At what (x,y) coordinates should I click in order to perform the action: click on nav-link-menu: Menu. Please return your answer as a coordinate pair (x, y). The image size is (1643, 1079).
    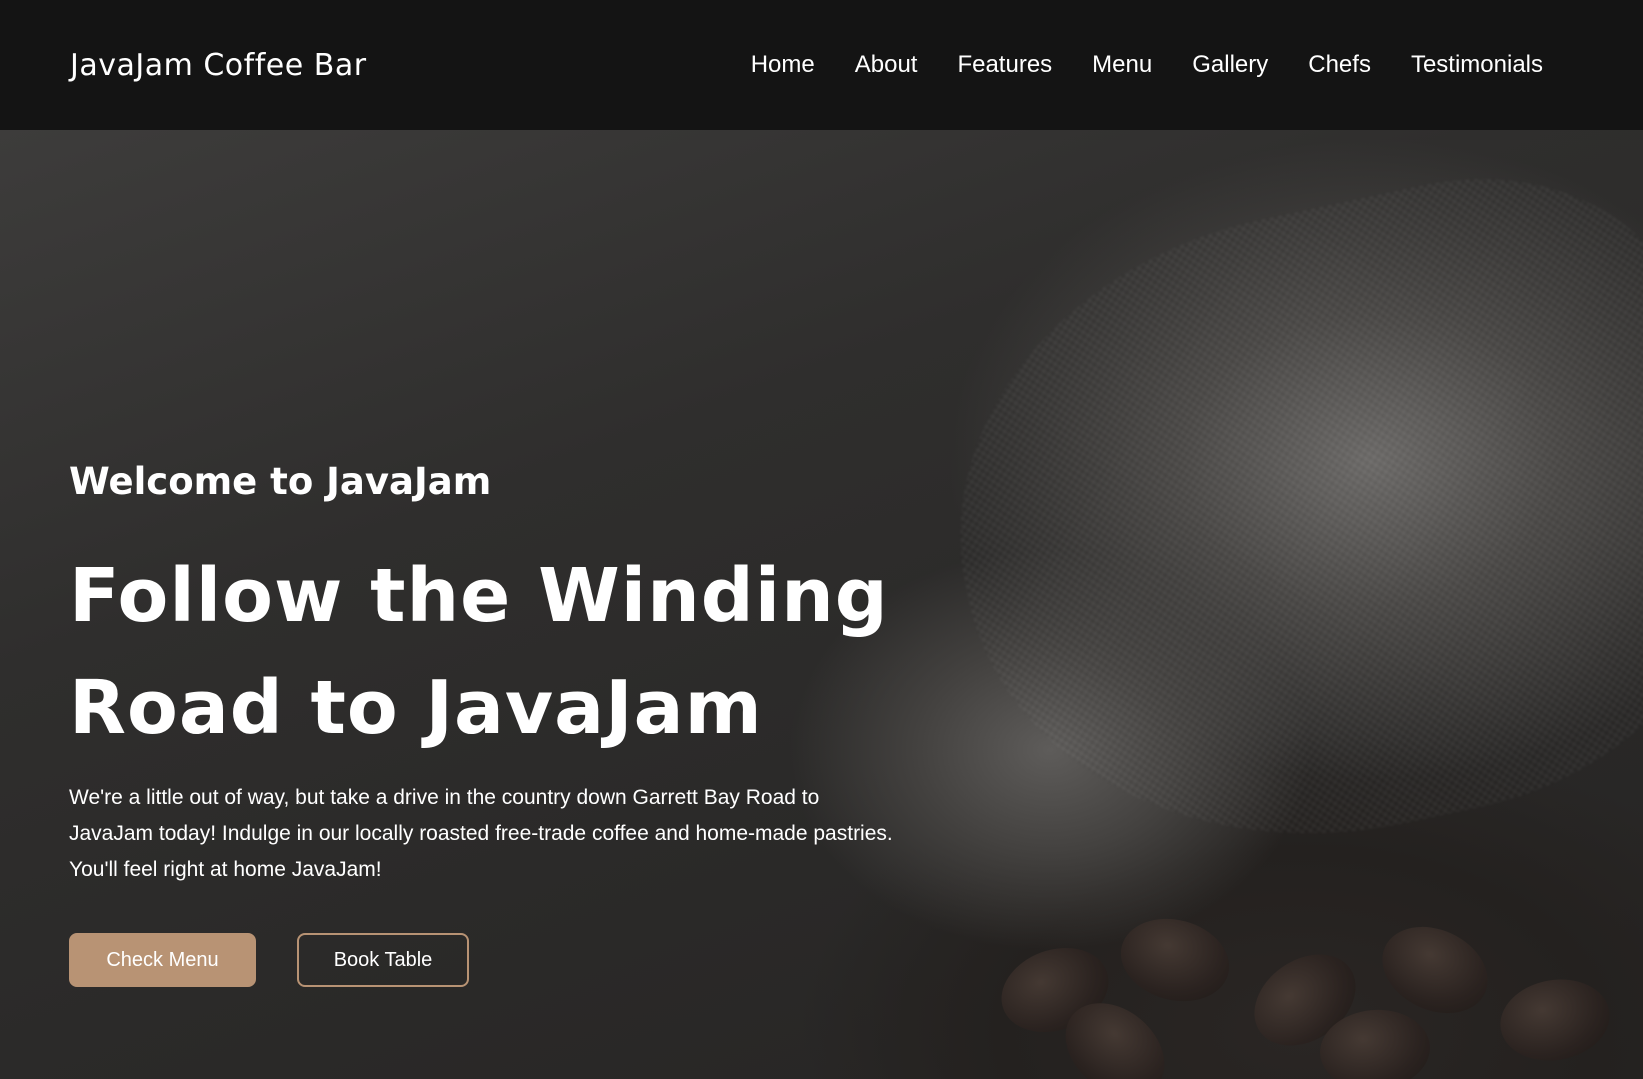
    Looking at the image, I should click on (1122, 65).